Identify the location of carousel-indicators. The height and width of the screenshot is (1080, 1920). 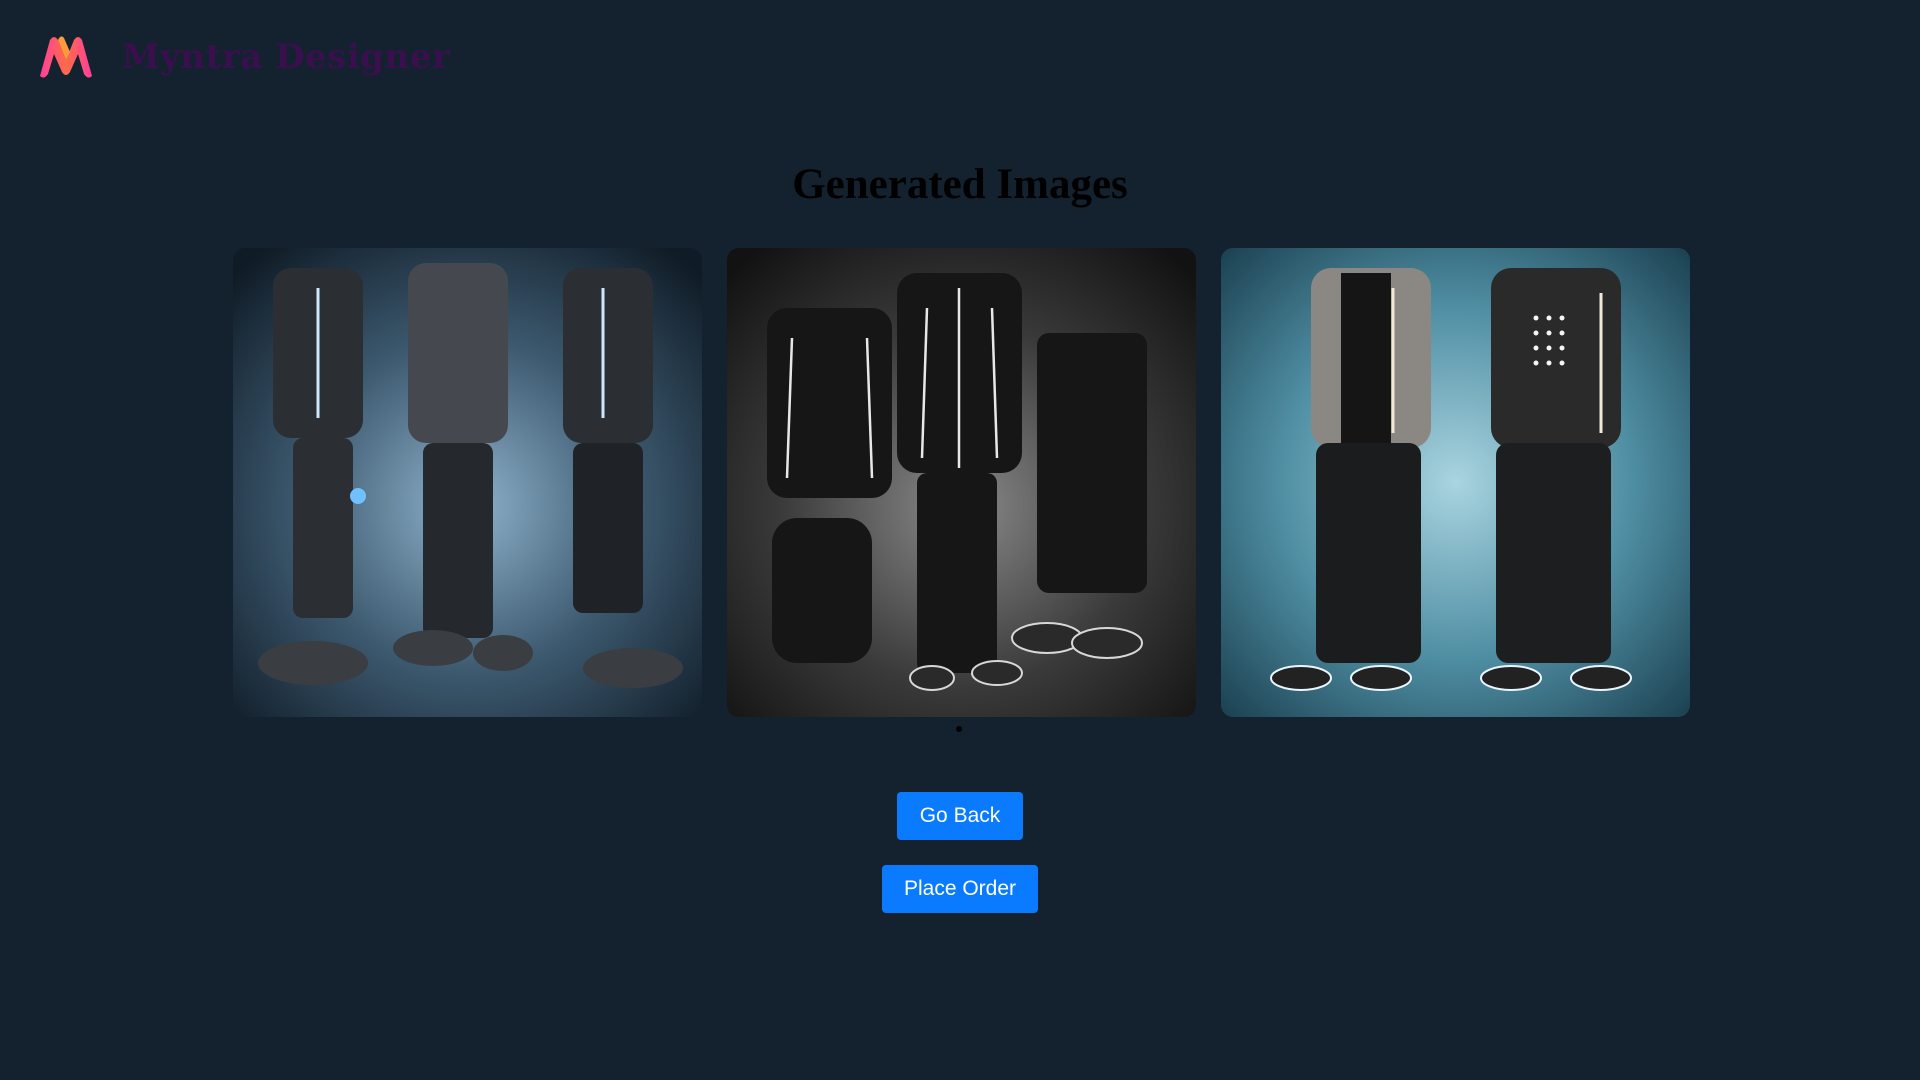
(959, 729).